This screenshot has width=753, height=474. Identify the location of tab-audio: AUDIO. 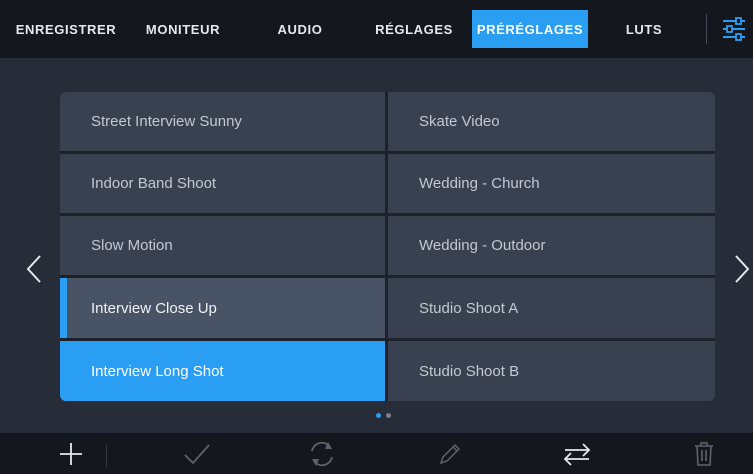
(300, 29).